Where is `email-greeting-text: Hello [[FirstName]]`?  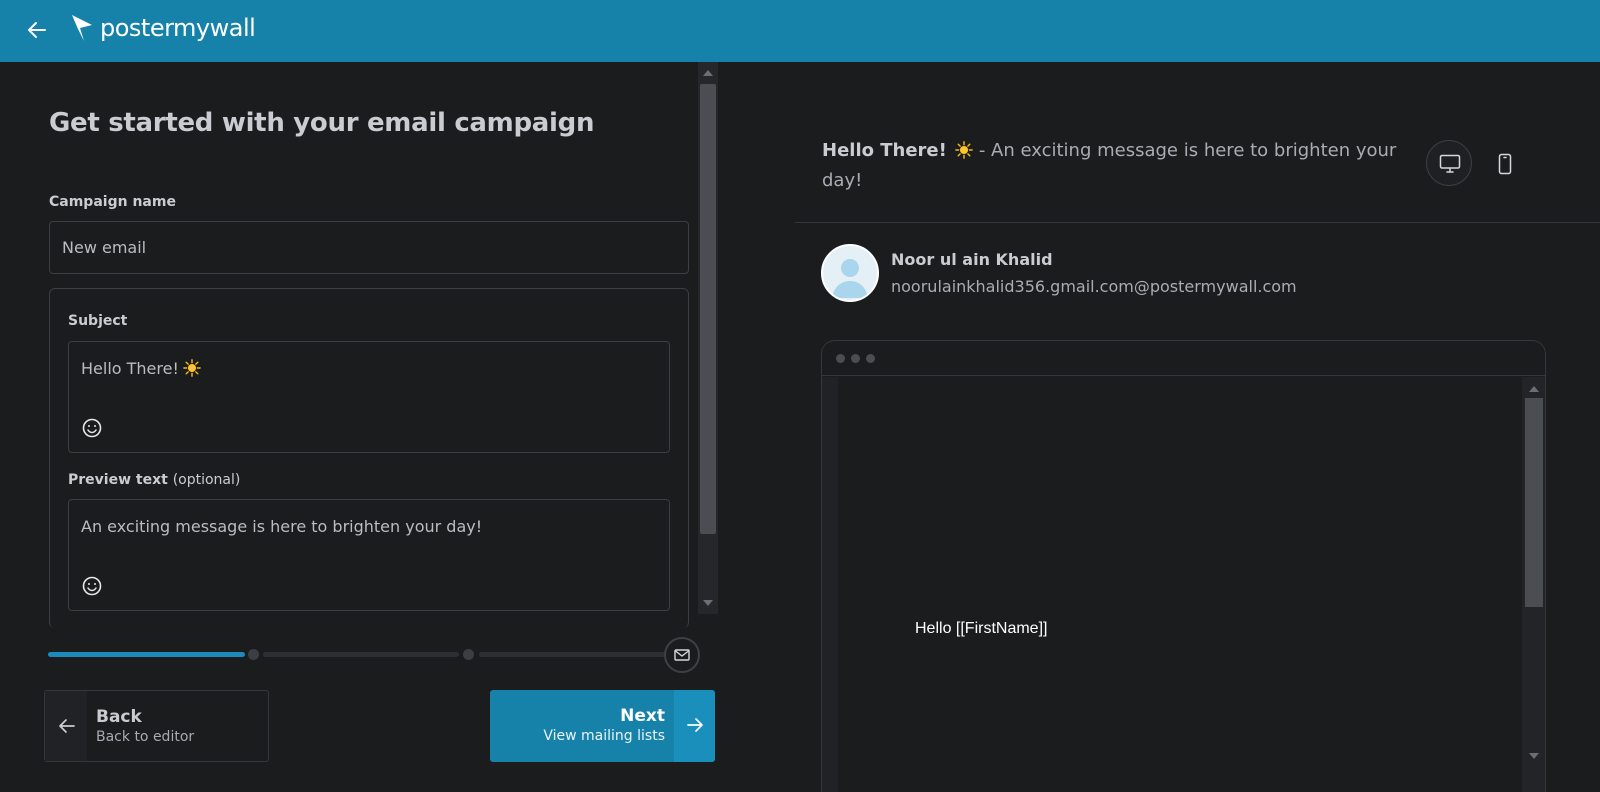 email-greeting-text: Hello [[FirstName]] is located at coordinates (981, 628).